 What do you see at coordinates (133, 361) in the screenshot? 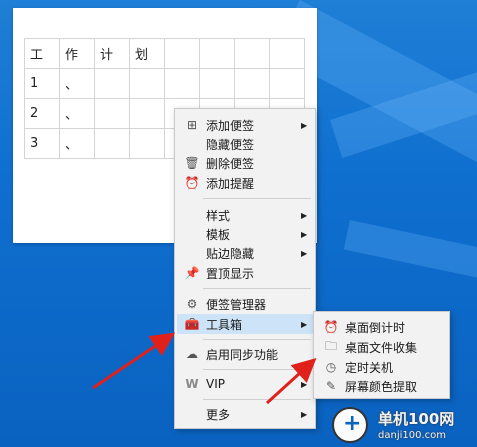
I see `arrow-to-toolbox` at bounding box center [133, 361].